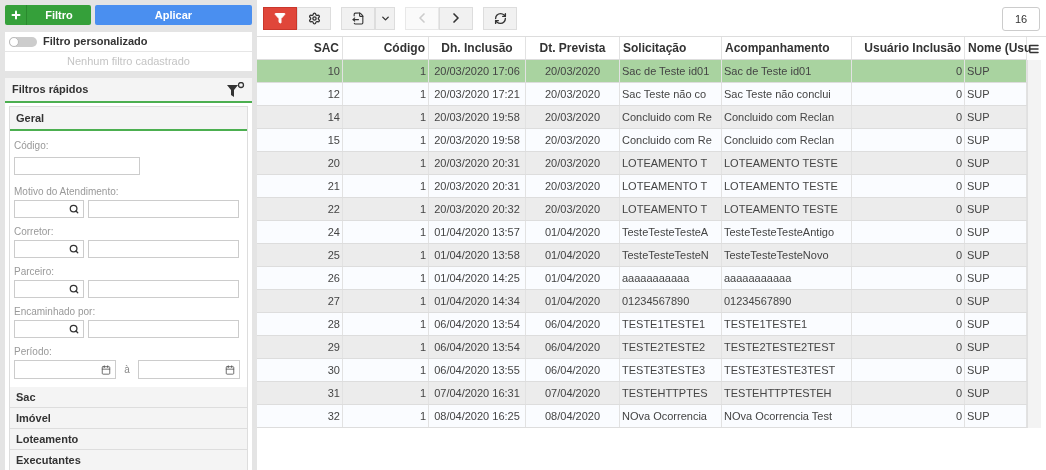  What do you see at coordinates (95, 42) in the screenshot?
I see `toggle-label: Filtro personalizado` at bounding box center [95, 42].